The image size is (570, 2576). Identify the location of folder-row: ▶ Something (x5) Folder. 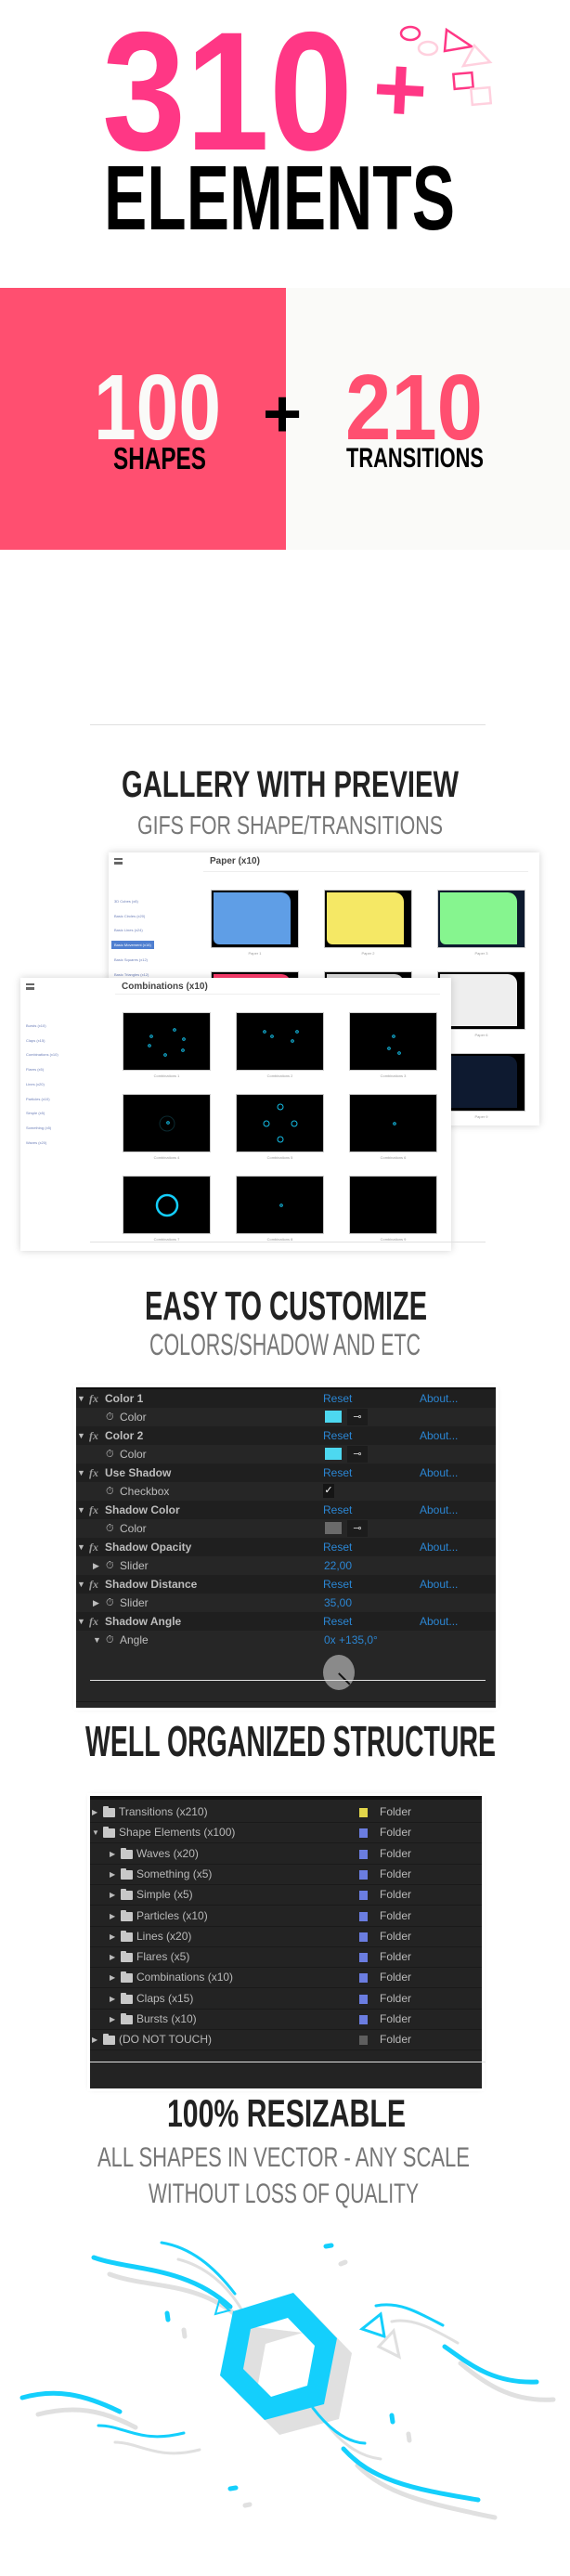
(286, 1875).